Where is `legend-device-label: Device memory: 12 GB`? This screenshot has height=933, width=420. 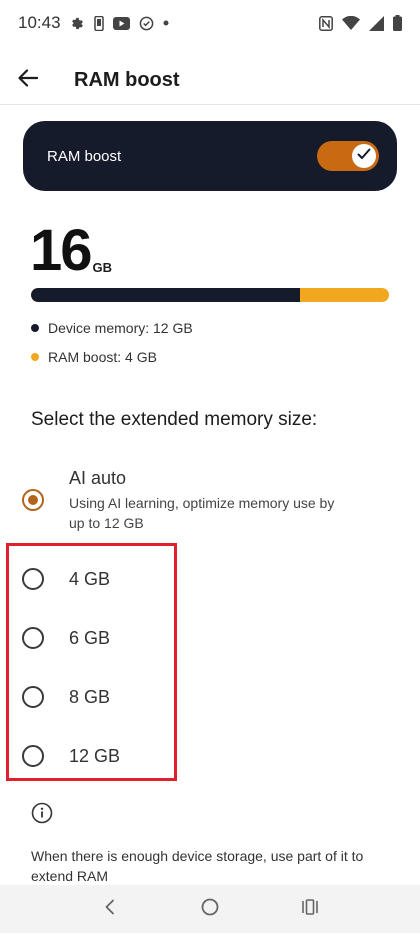 legend-device-label: Device memory: 12 GB is located at coordinates (120, 328).